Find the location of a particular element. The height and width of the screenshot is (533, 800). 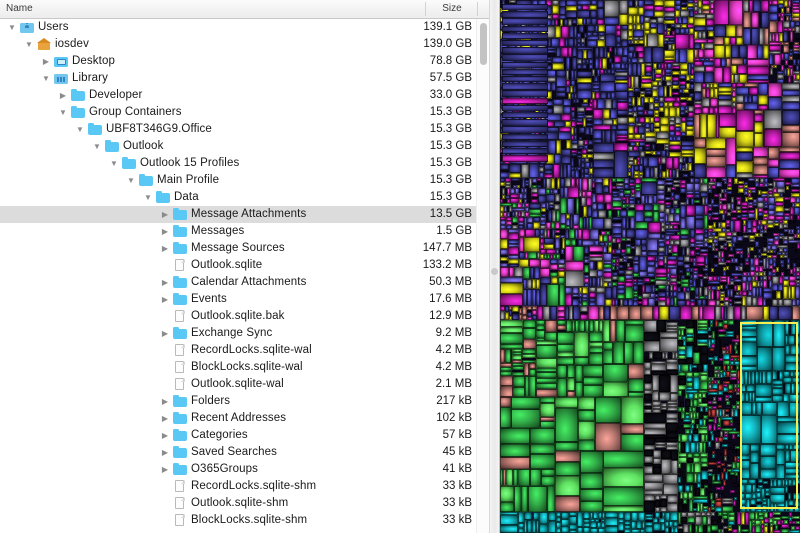

column-header-size: Size is located at coordinates (452, 9).